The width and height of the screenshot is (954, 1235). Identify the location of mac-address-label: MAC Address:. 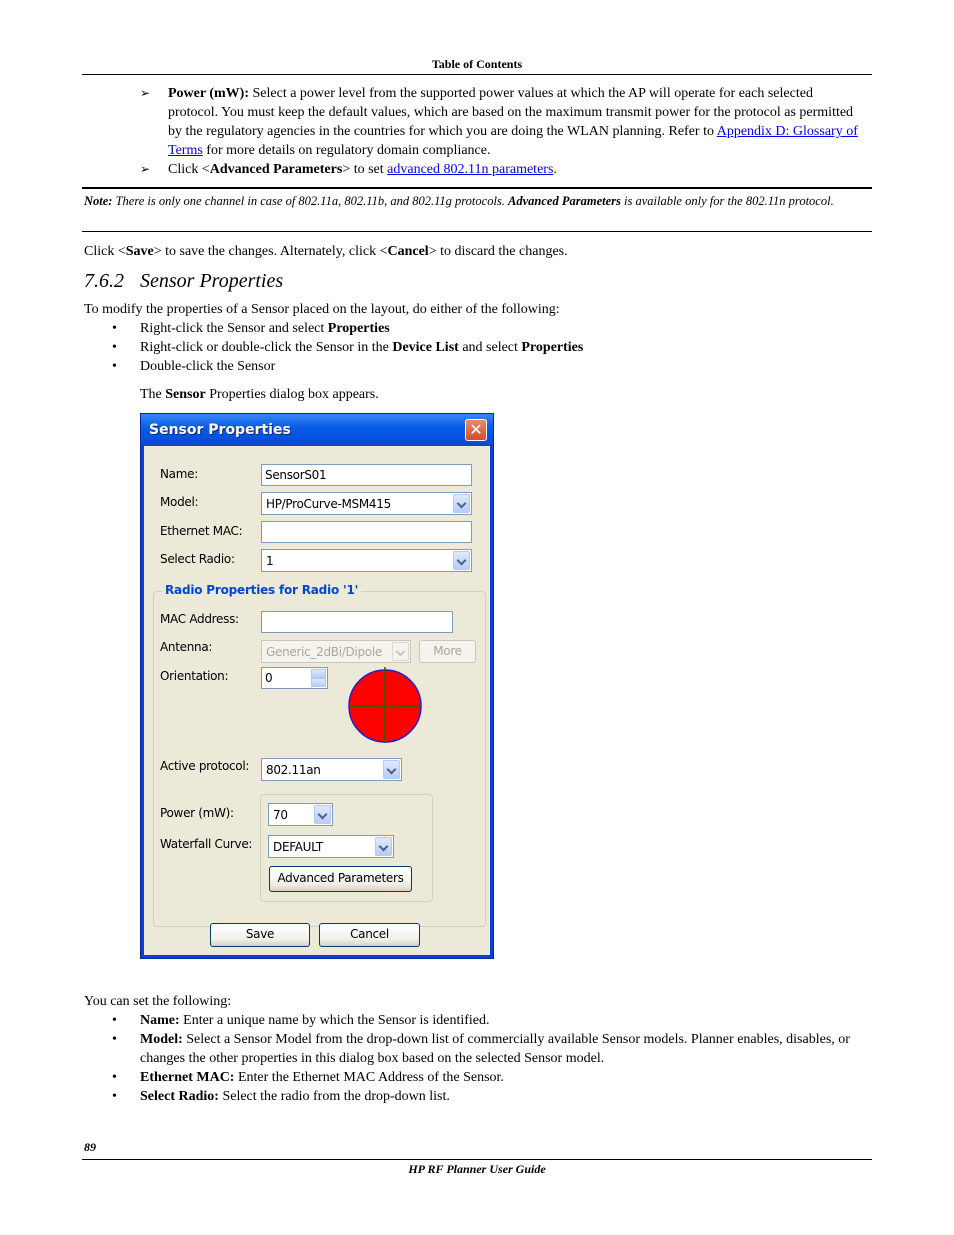
(199, 619).